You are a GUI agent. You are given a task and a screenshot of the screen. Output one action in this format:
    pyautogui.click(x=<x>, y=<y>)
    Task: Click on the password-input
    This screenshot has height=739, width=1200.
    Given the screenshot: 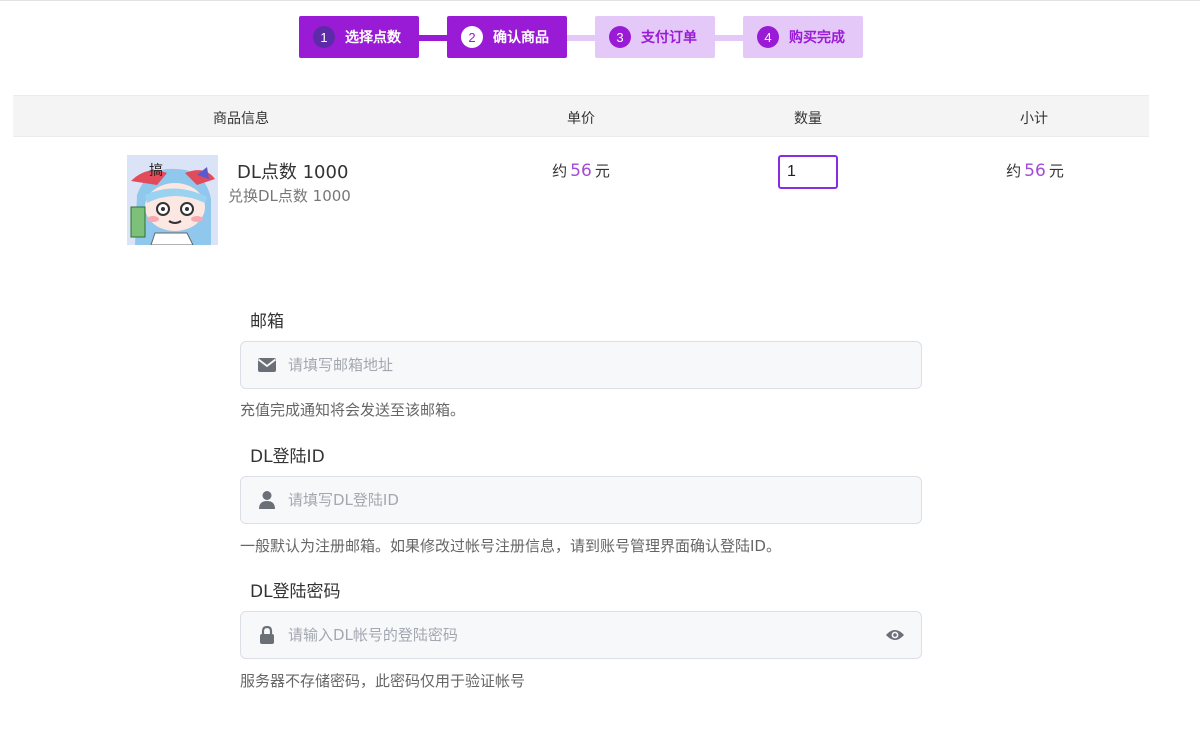 What is the action you would take?
    pyautogui.click(x=586, y=635)
    